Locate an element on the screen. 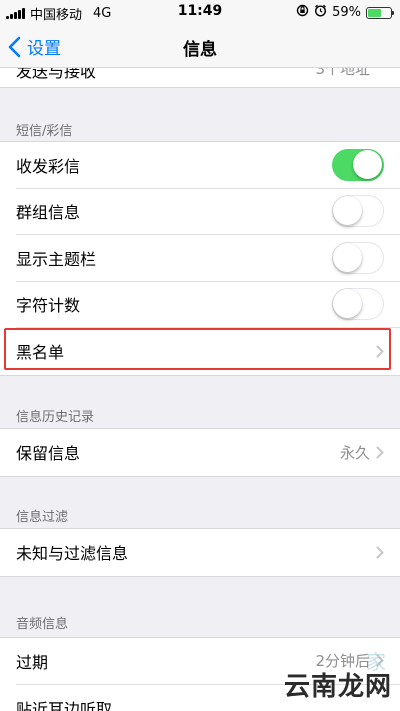 Image resolution: width=400 pixels, height=711 pixels. mms-row: 收发彩信 is located at coordinates (208, 165).